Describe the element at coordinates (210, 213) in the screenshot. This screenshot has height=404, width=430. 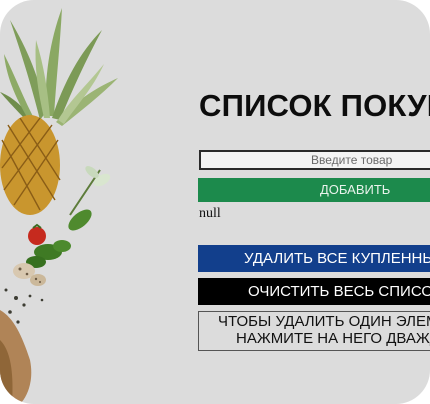
I see `list-output: null` at that location.